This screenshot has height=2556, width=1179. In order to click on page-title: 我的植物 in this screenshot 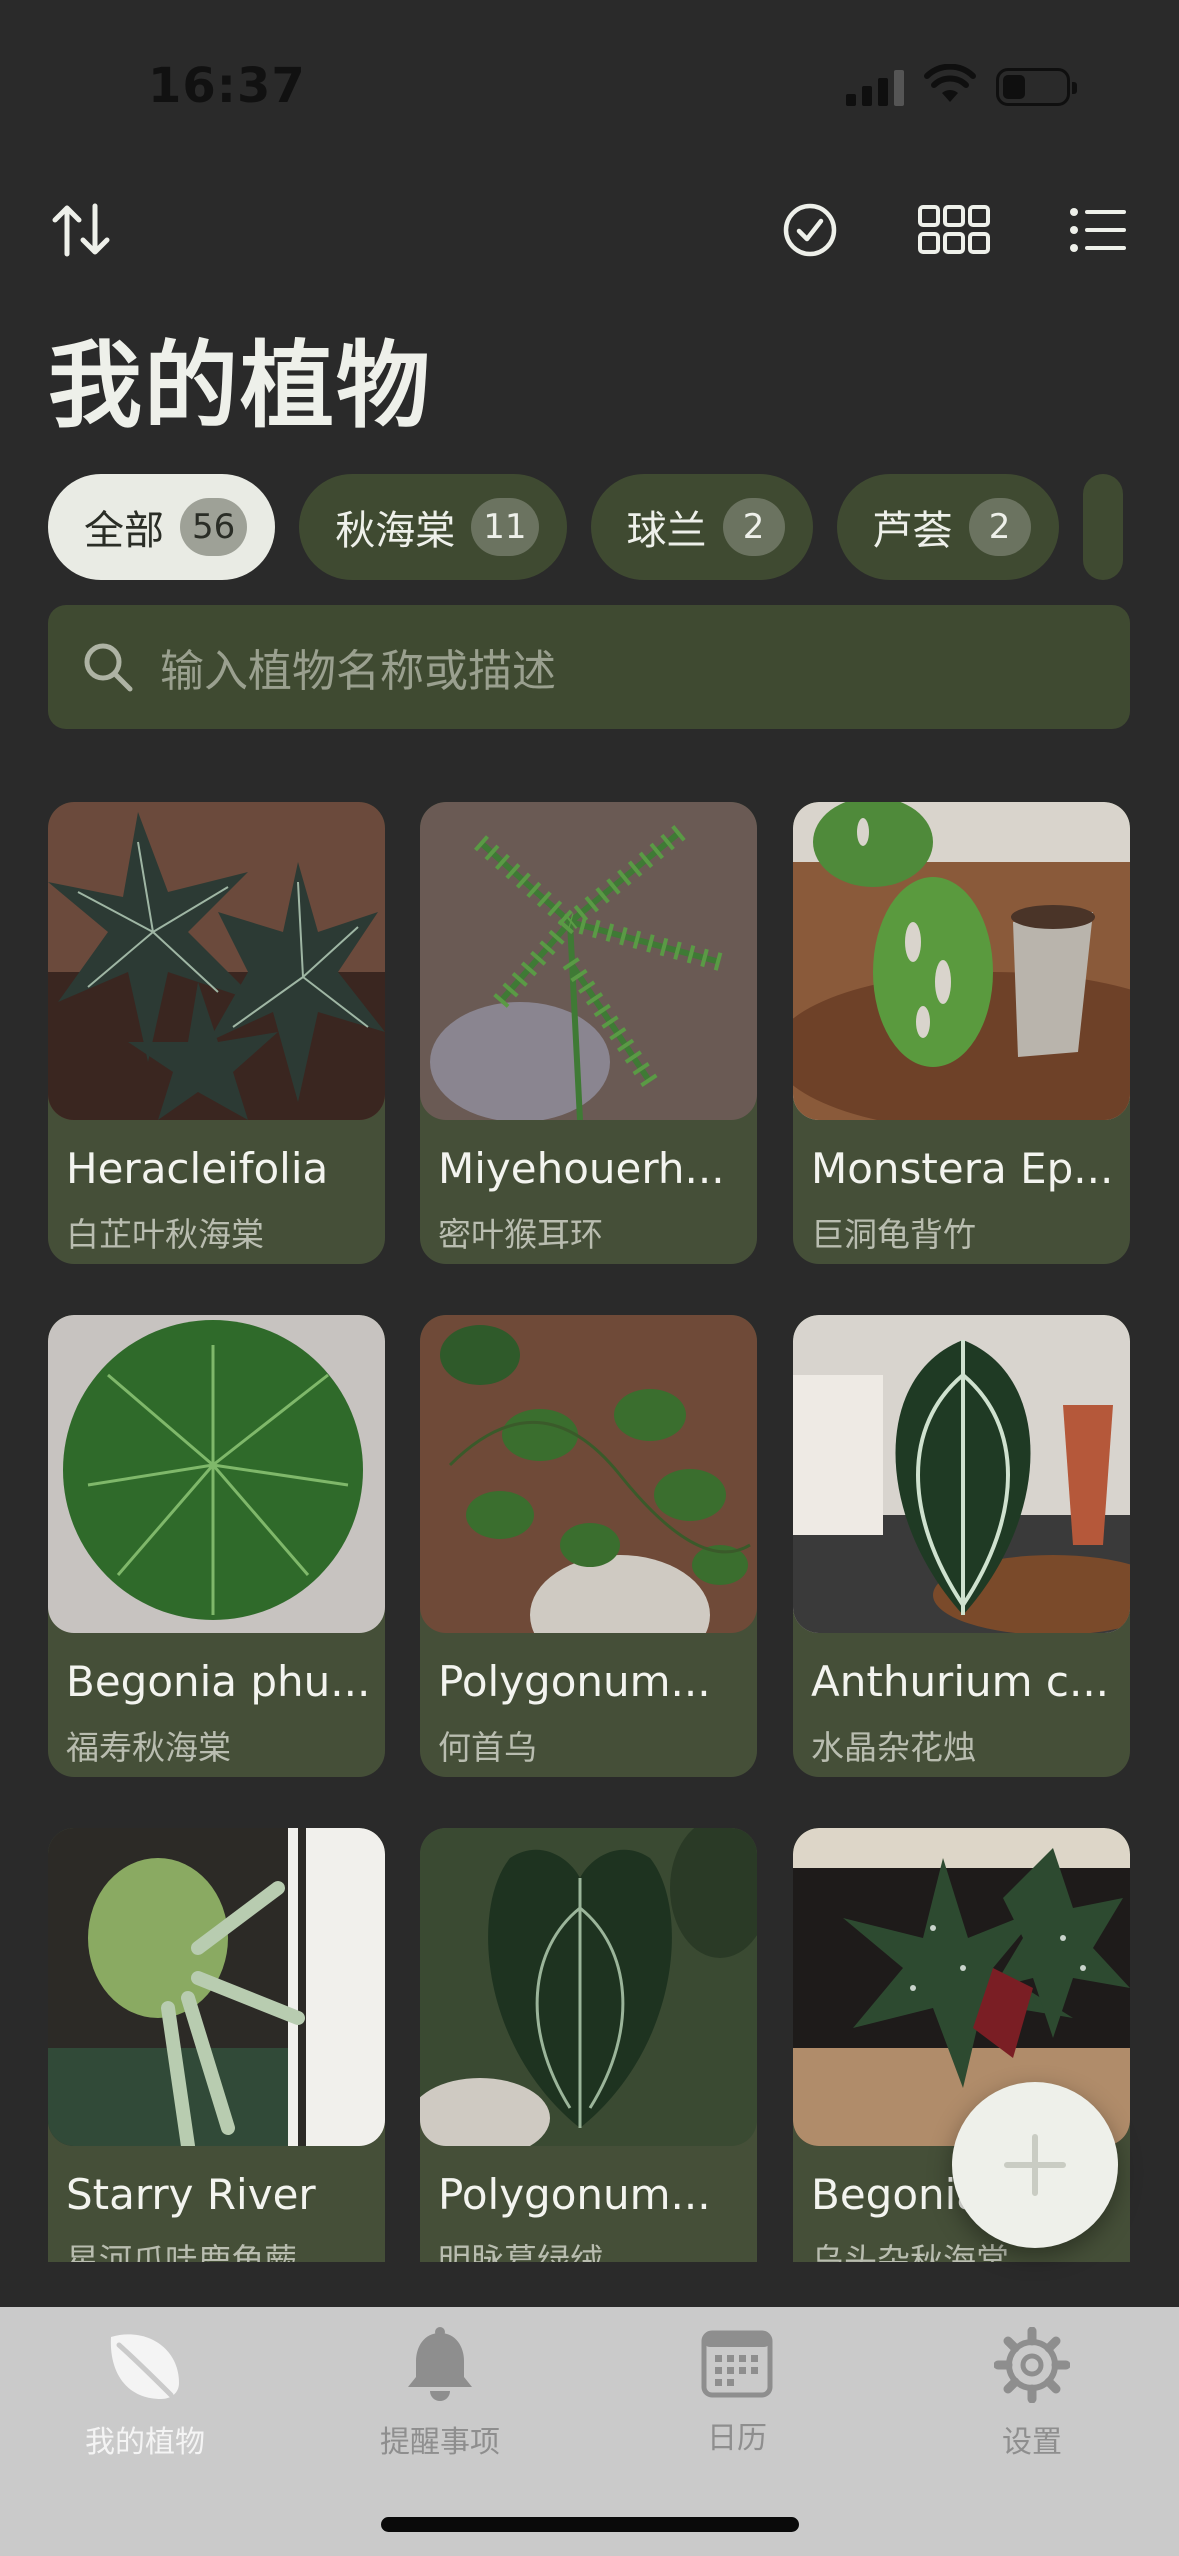, I will do `click(240, 386)`.